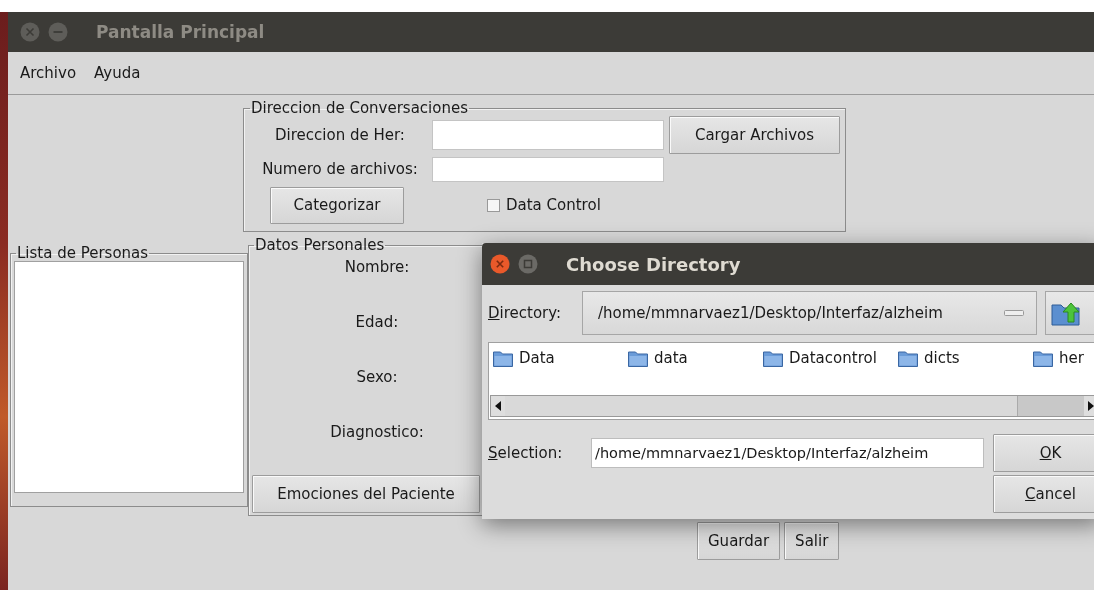  What do you see at coordinates (754, 135) in the screenshot?
I see `load-button: Cargar Archivos` at bounding box center [754, 135].